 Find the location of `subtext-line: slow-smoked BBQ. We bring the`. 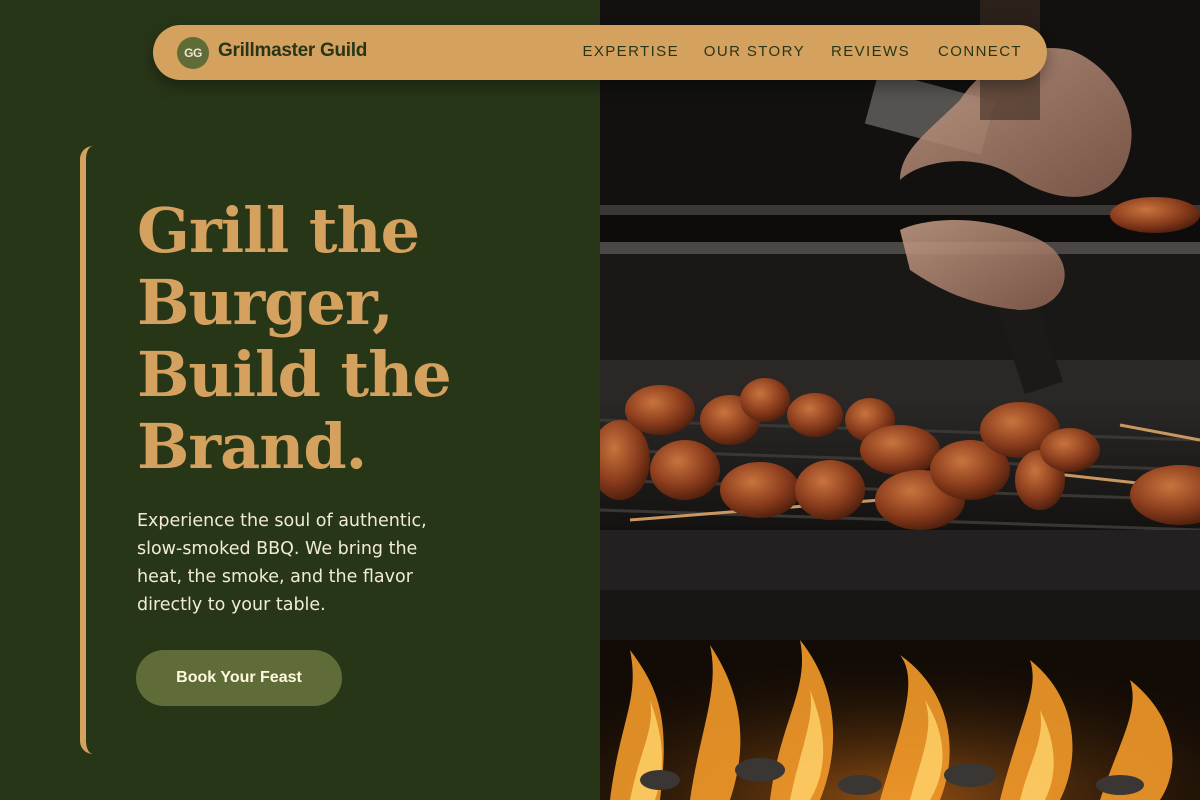

subtext-line: slow-smoked BBQ. We bring the is located at coordinates (277, 549).